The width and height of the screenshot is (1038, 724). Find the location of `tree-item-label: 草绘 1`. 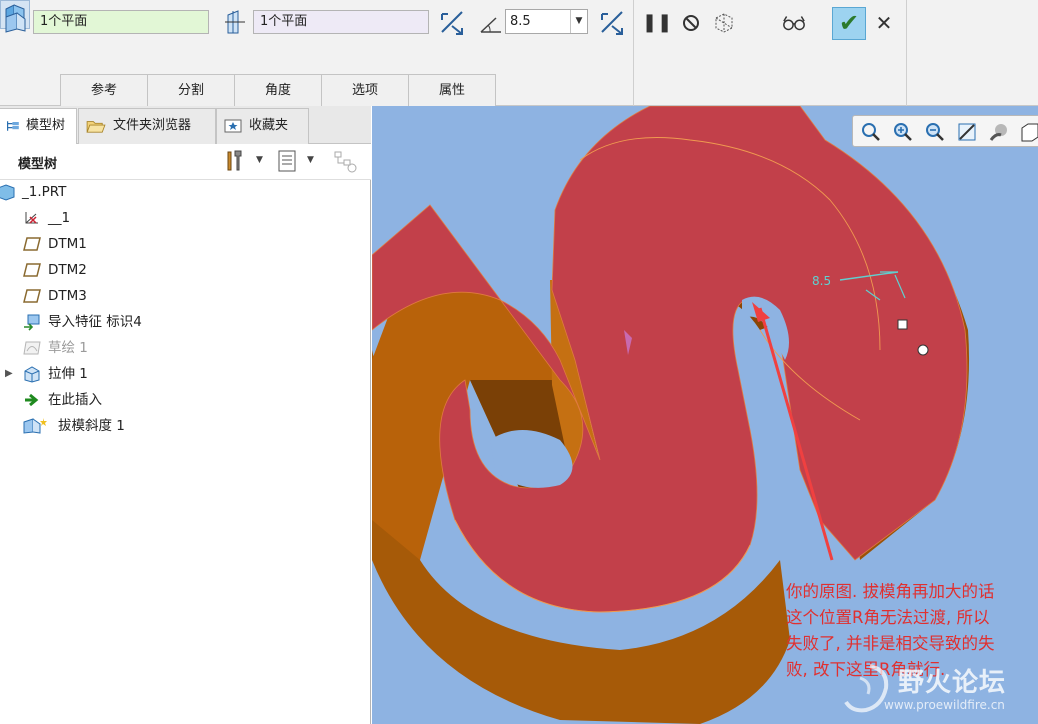

tree-item-label: 草绘 1 is located at coordinates (68, 348).